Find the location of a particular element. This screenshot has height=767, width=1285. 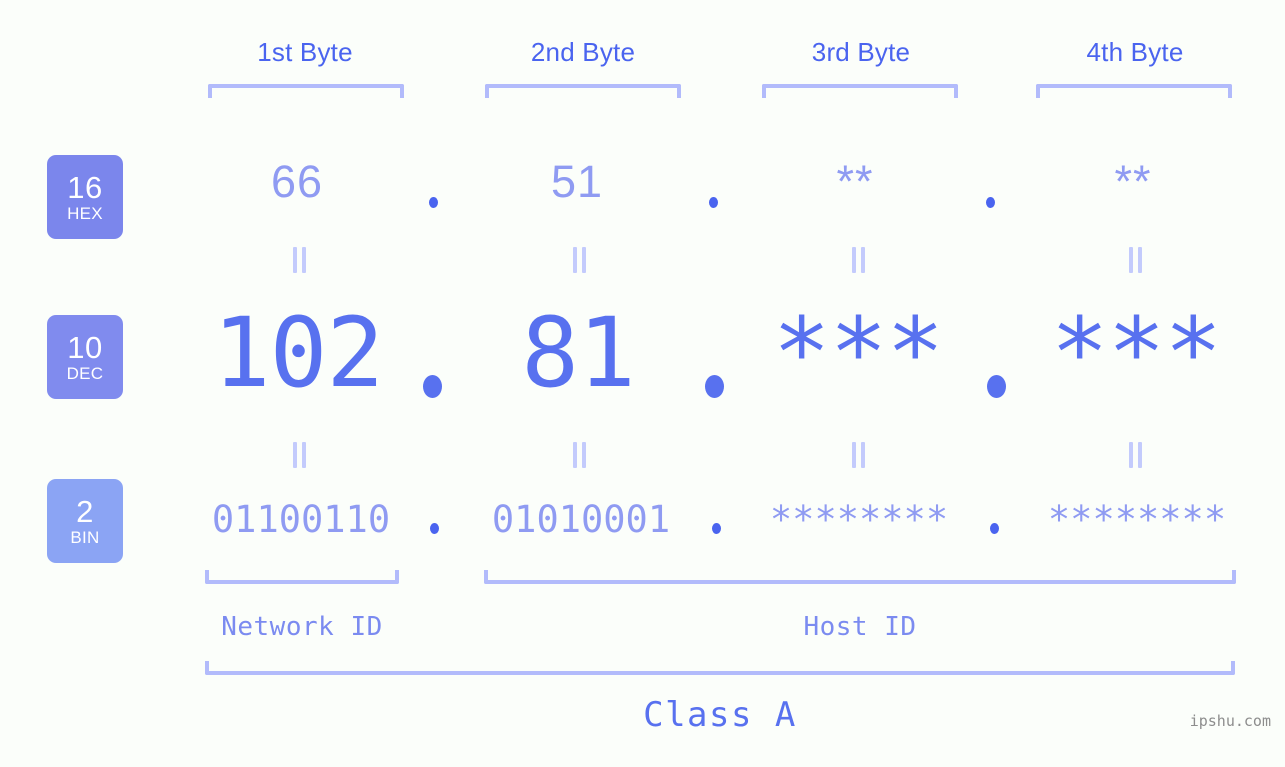

base-badge-bin-name: BIN is located at coordinates (85, 537).